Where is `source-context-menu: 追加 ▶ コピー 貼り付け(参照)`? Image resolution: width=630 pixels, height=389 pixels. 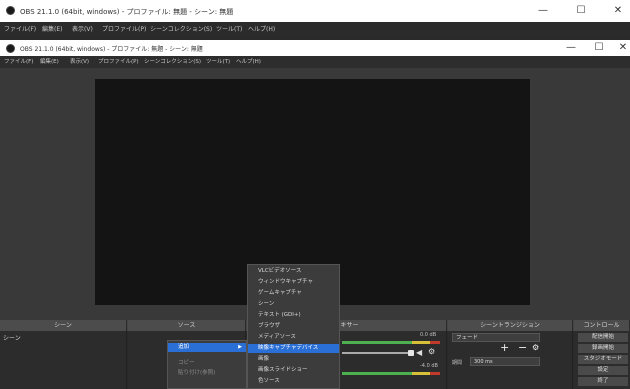 source-context-menu: 追加 ▶ コピー 貼り付け(参照) is located at coordinates (207, 364).